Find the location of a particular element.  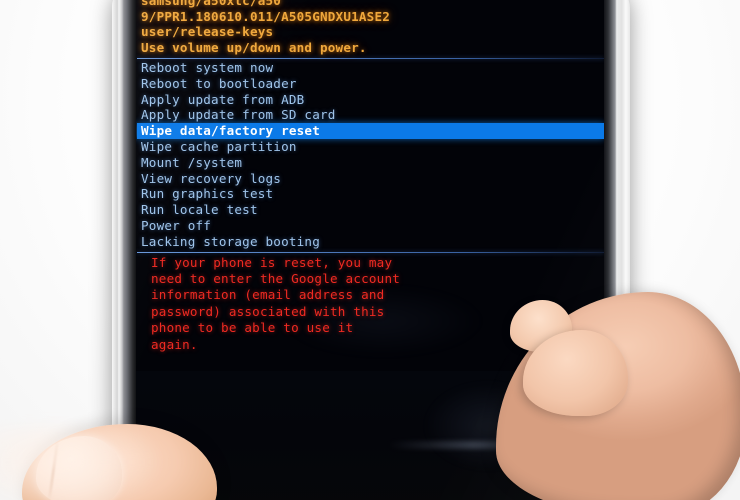

header-line-instructions: Use volume up/down and power. is located at coordinates (254, 48).